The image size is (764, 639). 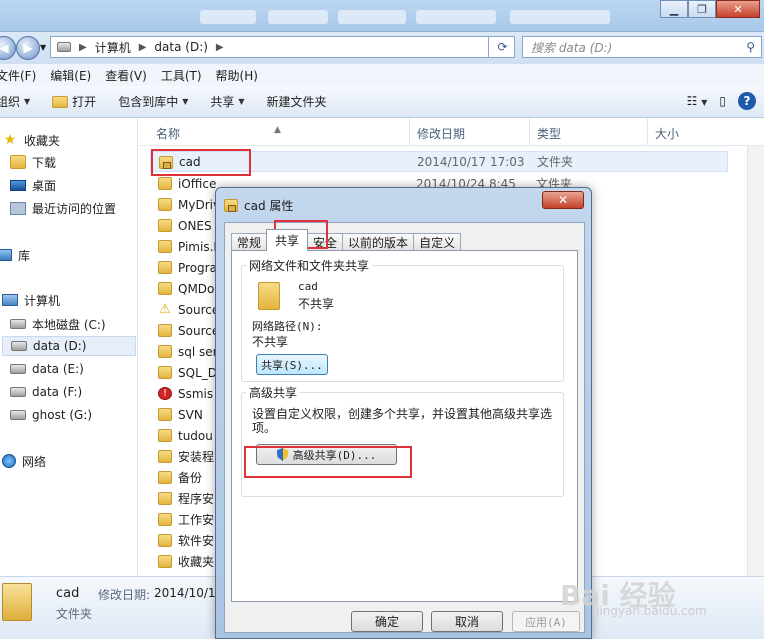 I want to click on window-controls: ▁ ❐ ✕, so click(x=710, y=9).